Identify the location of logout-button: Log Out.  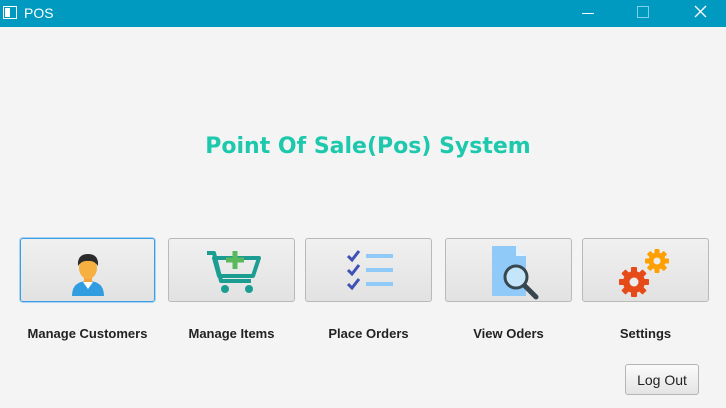
(662, 379).